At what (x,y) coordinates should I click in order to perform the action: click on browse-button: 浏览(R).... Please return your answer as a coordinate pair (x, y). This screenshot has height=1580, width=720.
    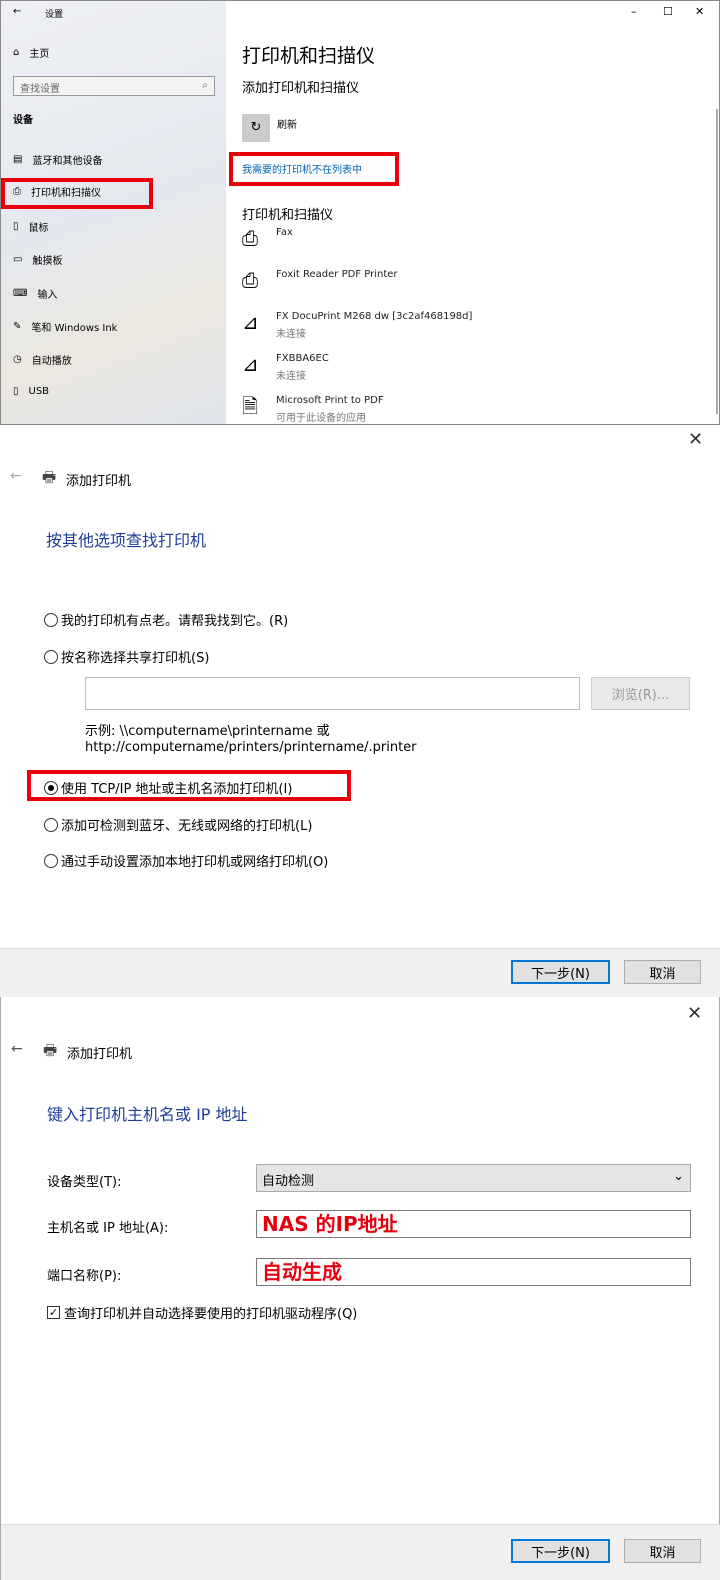
    Looking at the image, I should click on (640, 693).